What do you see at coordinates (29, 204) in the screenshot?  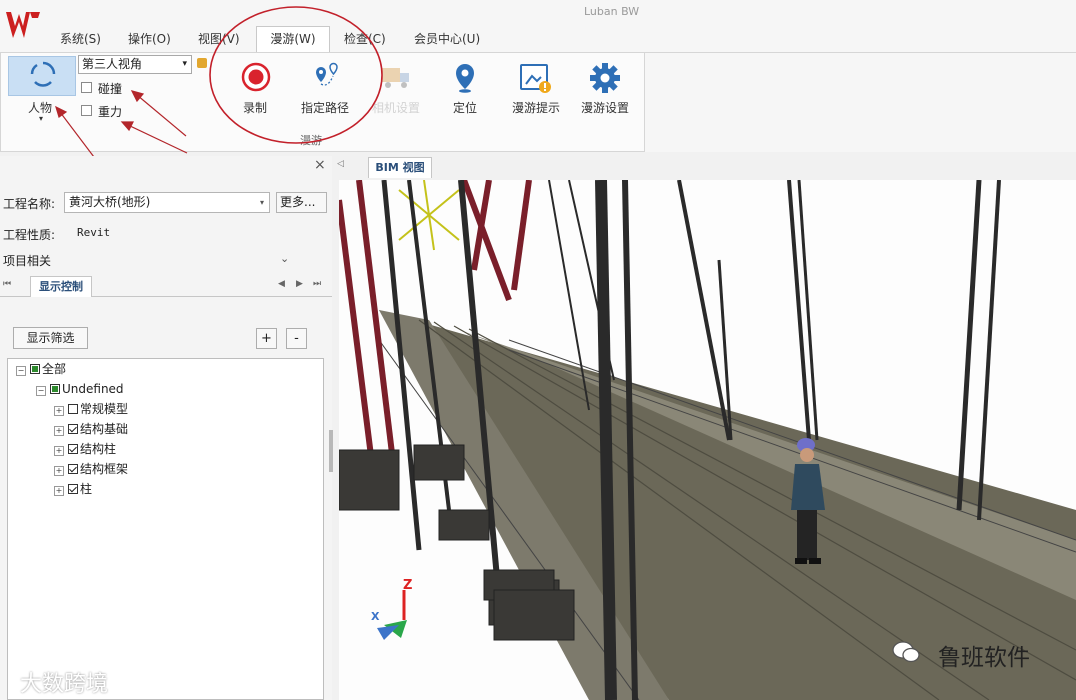 I see `project-name-label: 工程名称:` at bounding box center [29, 204].